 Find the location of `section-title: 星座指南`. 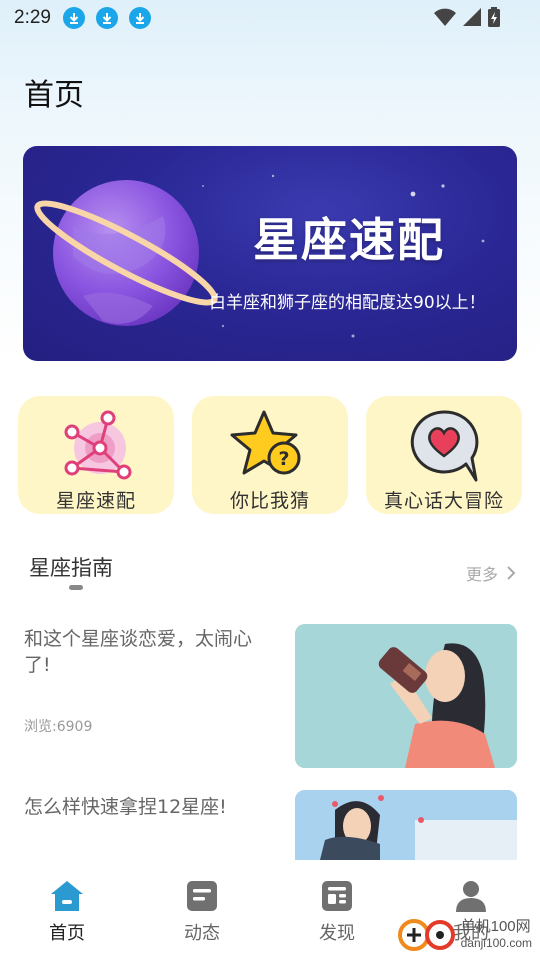

section-title: 星座指南 is located at coordinates (71, 568).